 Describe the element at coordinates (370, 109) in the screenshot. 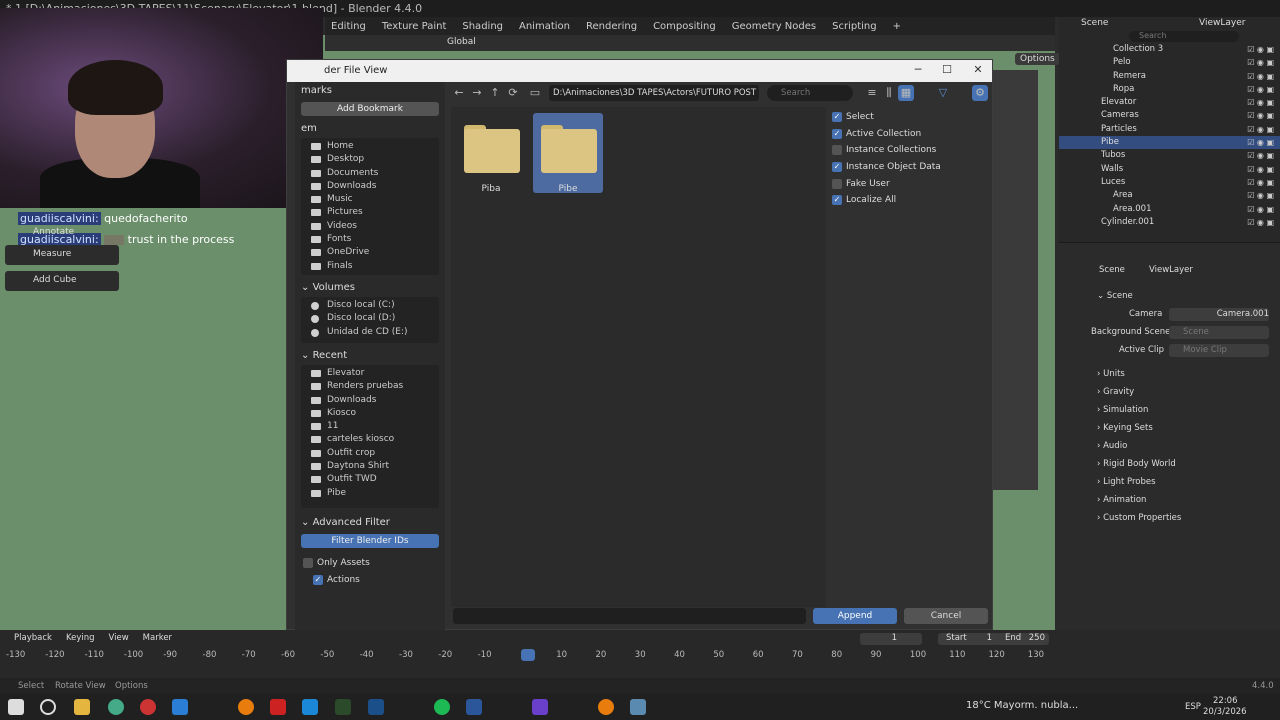

I see `add-bookmark-button: Add Bookmark` at that location.